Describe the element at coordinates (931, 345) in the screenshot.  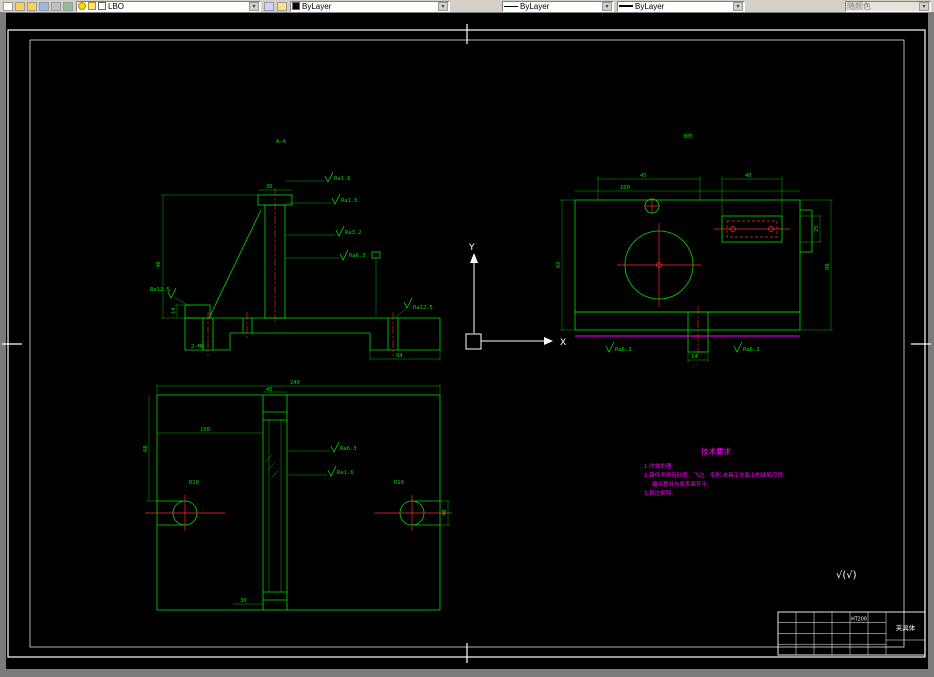
I see `window-frame-right` at that location.